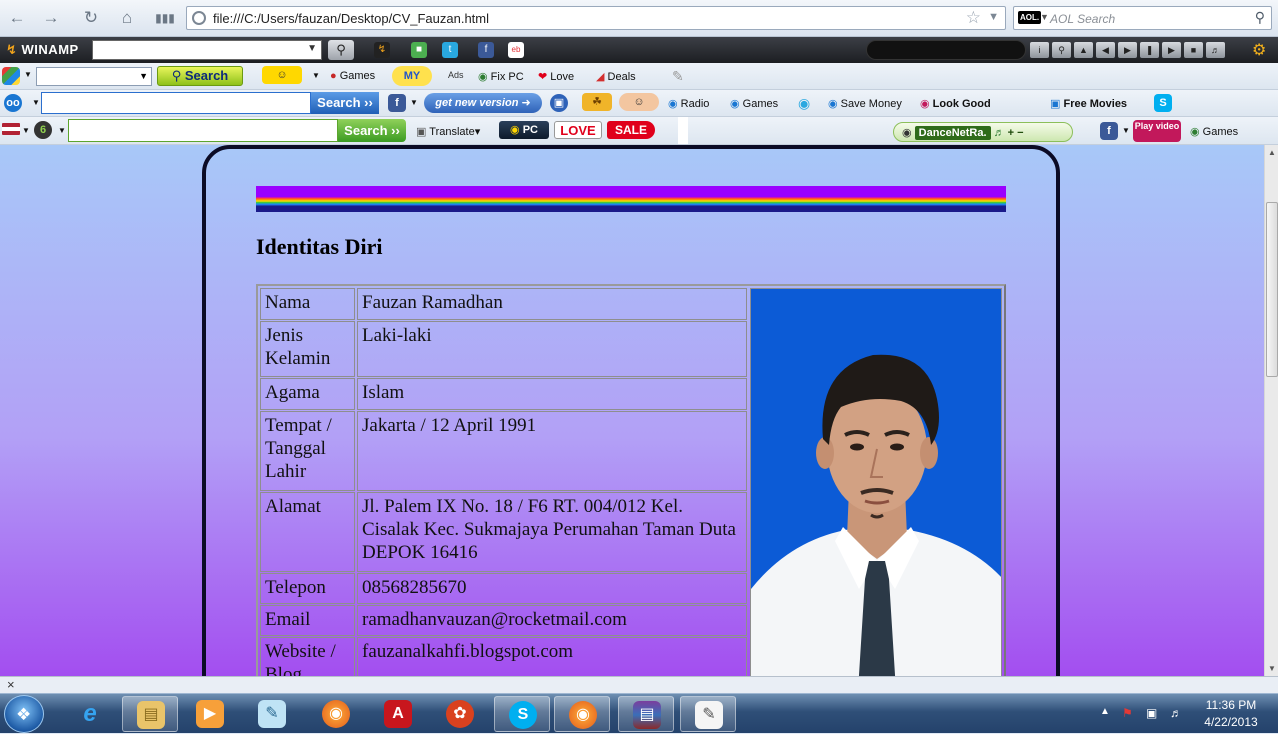 The height and width of the screenshot is (734, 1278). What do you see at coordinates (1231, 722) in the screenshot?
I see `tray-date: 4/22/2013` at bounding box center [1231, 722].